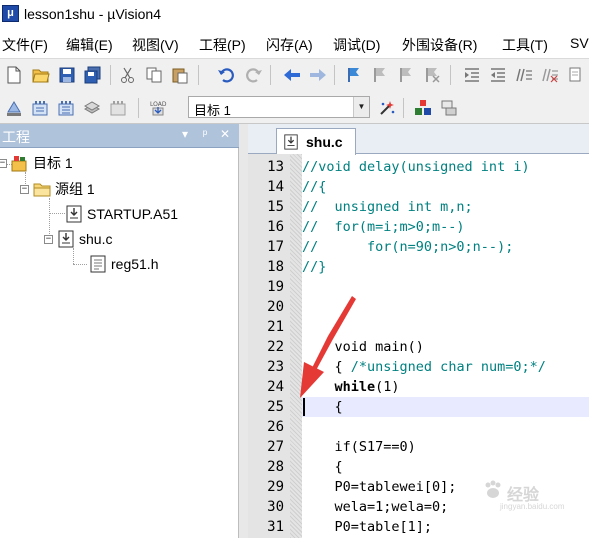  Describe the element at coordinates (445, 167) in the screenshot. I see `code-line: //void delay(unsigned int i)` at that location.